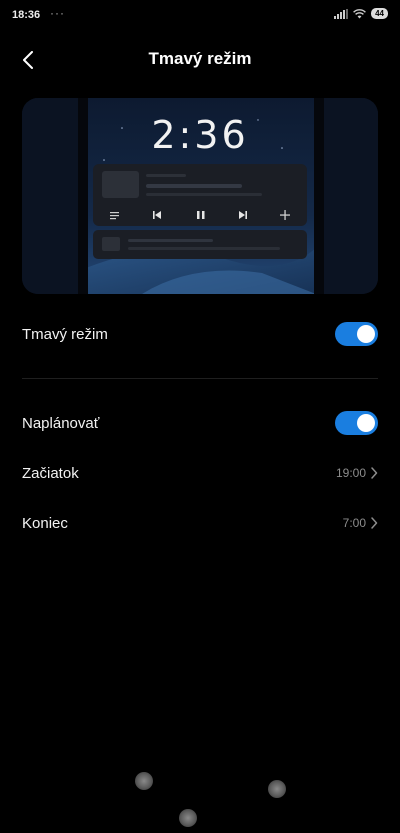  I want to click on status-icons: 44, so click(361, 13).